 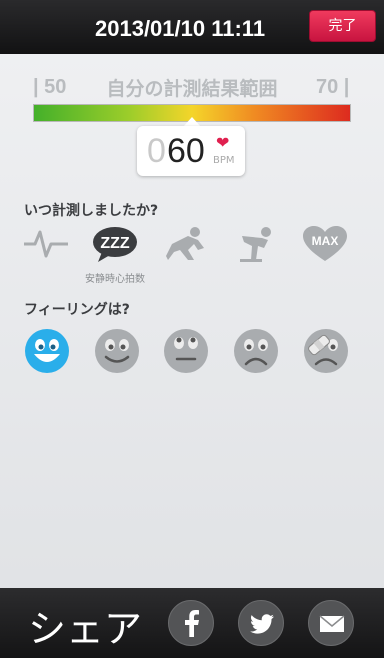 I want to click on bpm-unit: BPM, so click(x=224, y=160).